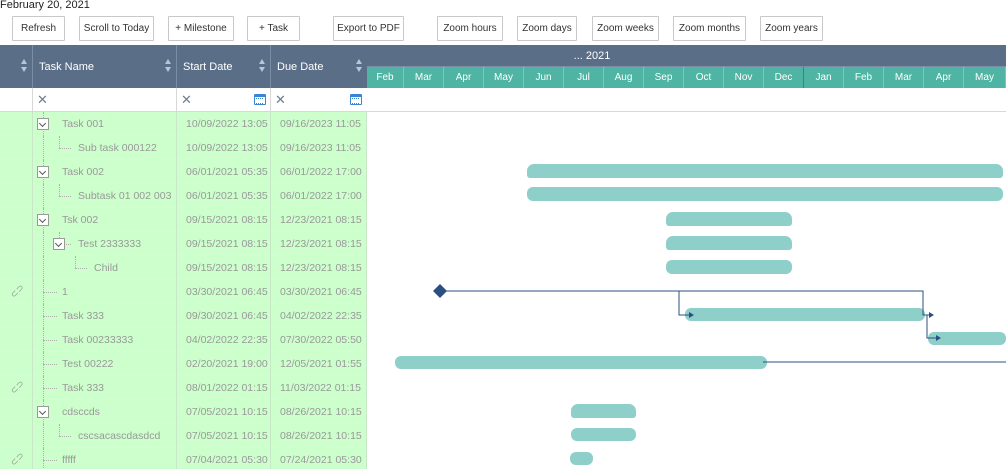 Image resolution: width=1006 pixels, height=469 pixels. What do you see at coordinates (16, 66) in the screenshot?
I see `column-header-indicator` at bounding box center [16, 66].